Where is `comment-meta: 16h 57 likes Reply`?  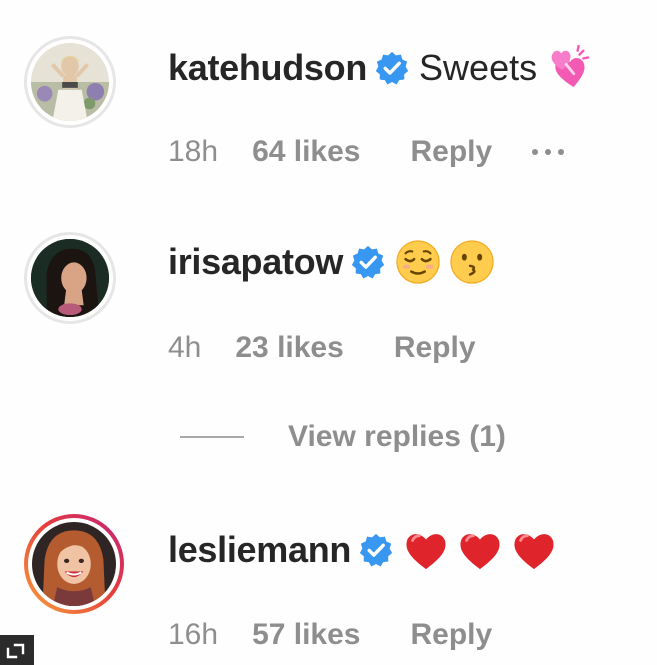
comment-meta: 16h 57 likes Reply is located at coordinates (350, 635).